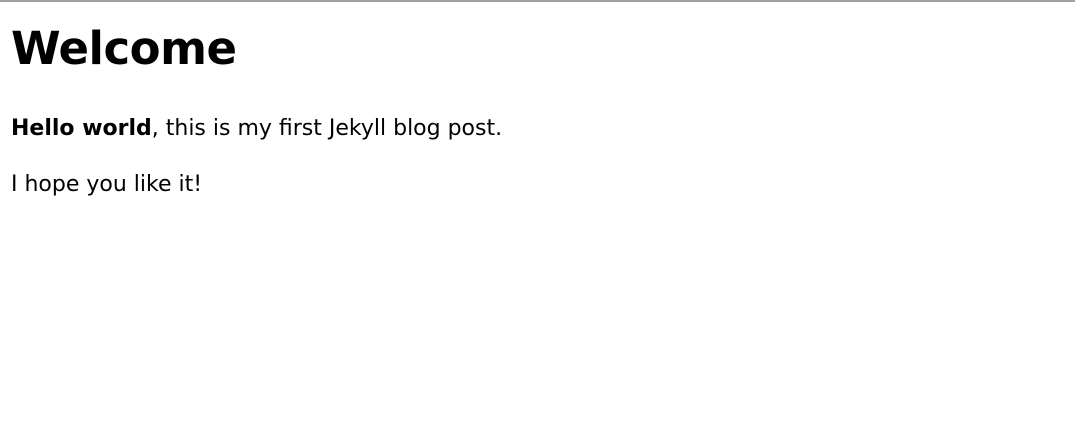 The height and width of the screenshot is (442, 1075). Describe the element at coordinates (327, 128) in the screenshot. I see `intro-text: , this is my first Jekyll blog post.` at that location.